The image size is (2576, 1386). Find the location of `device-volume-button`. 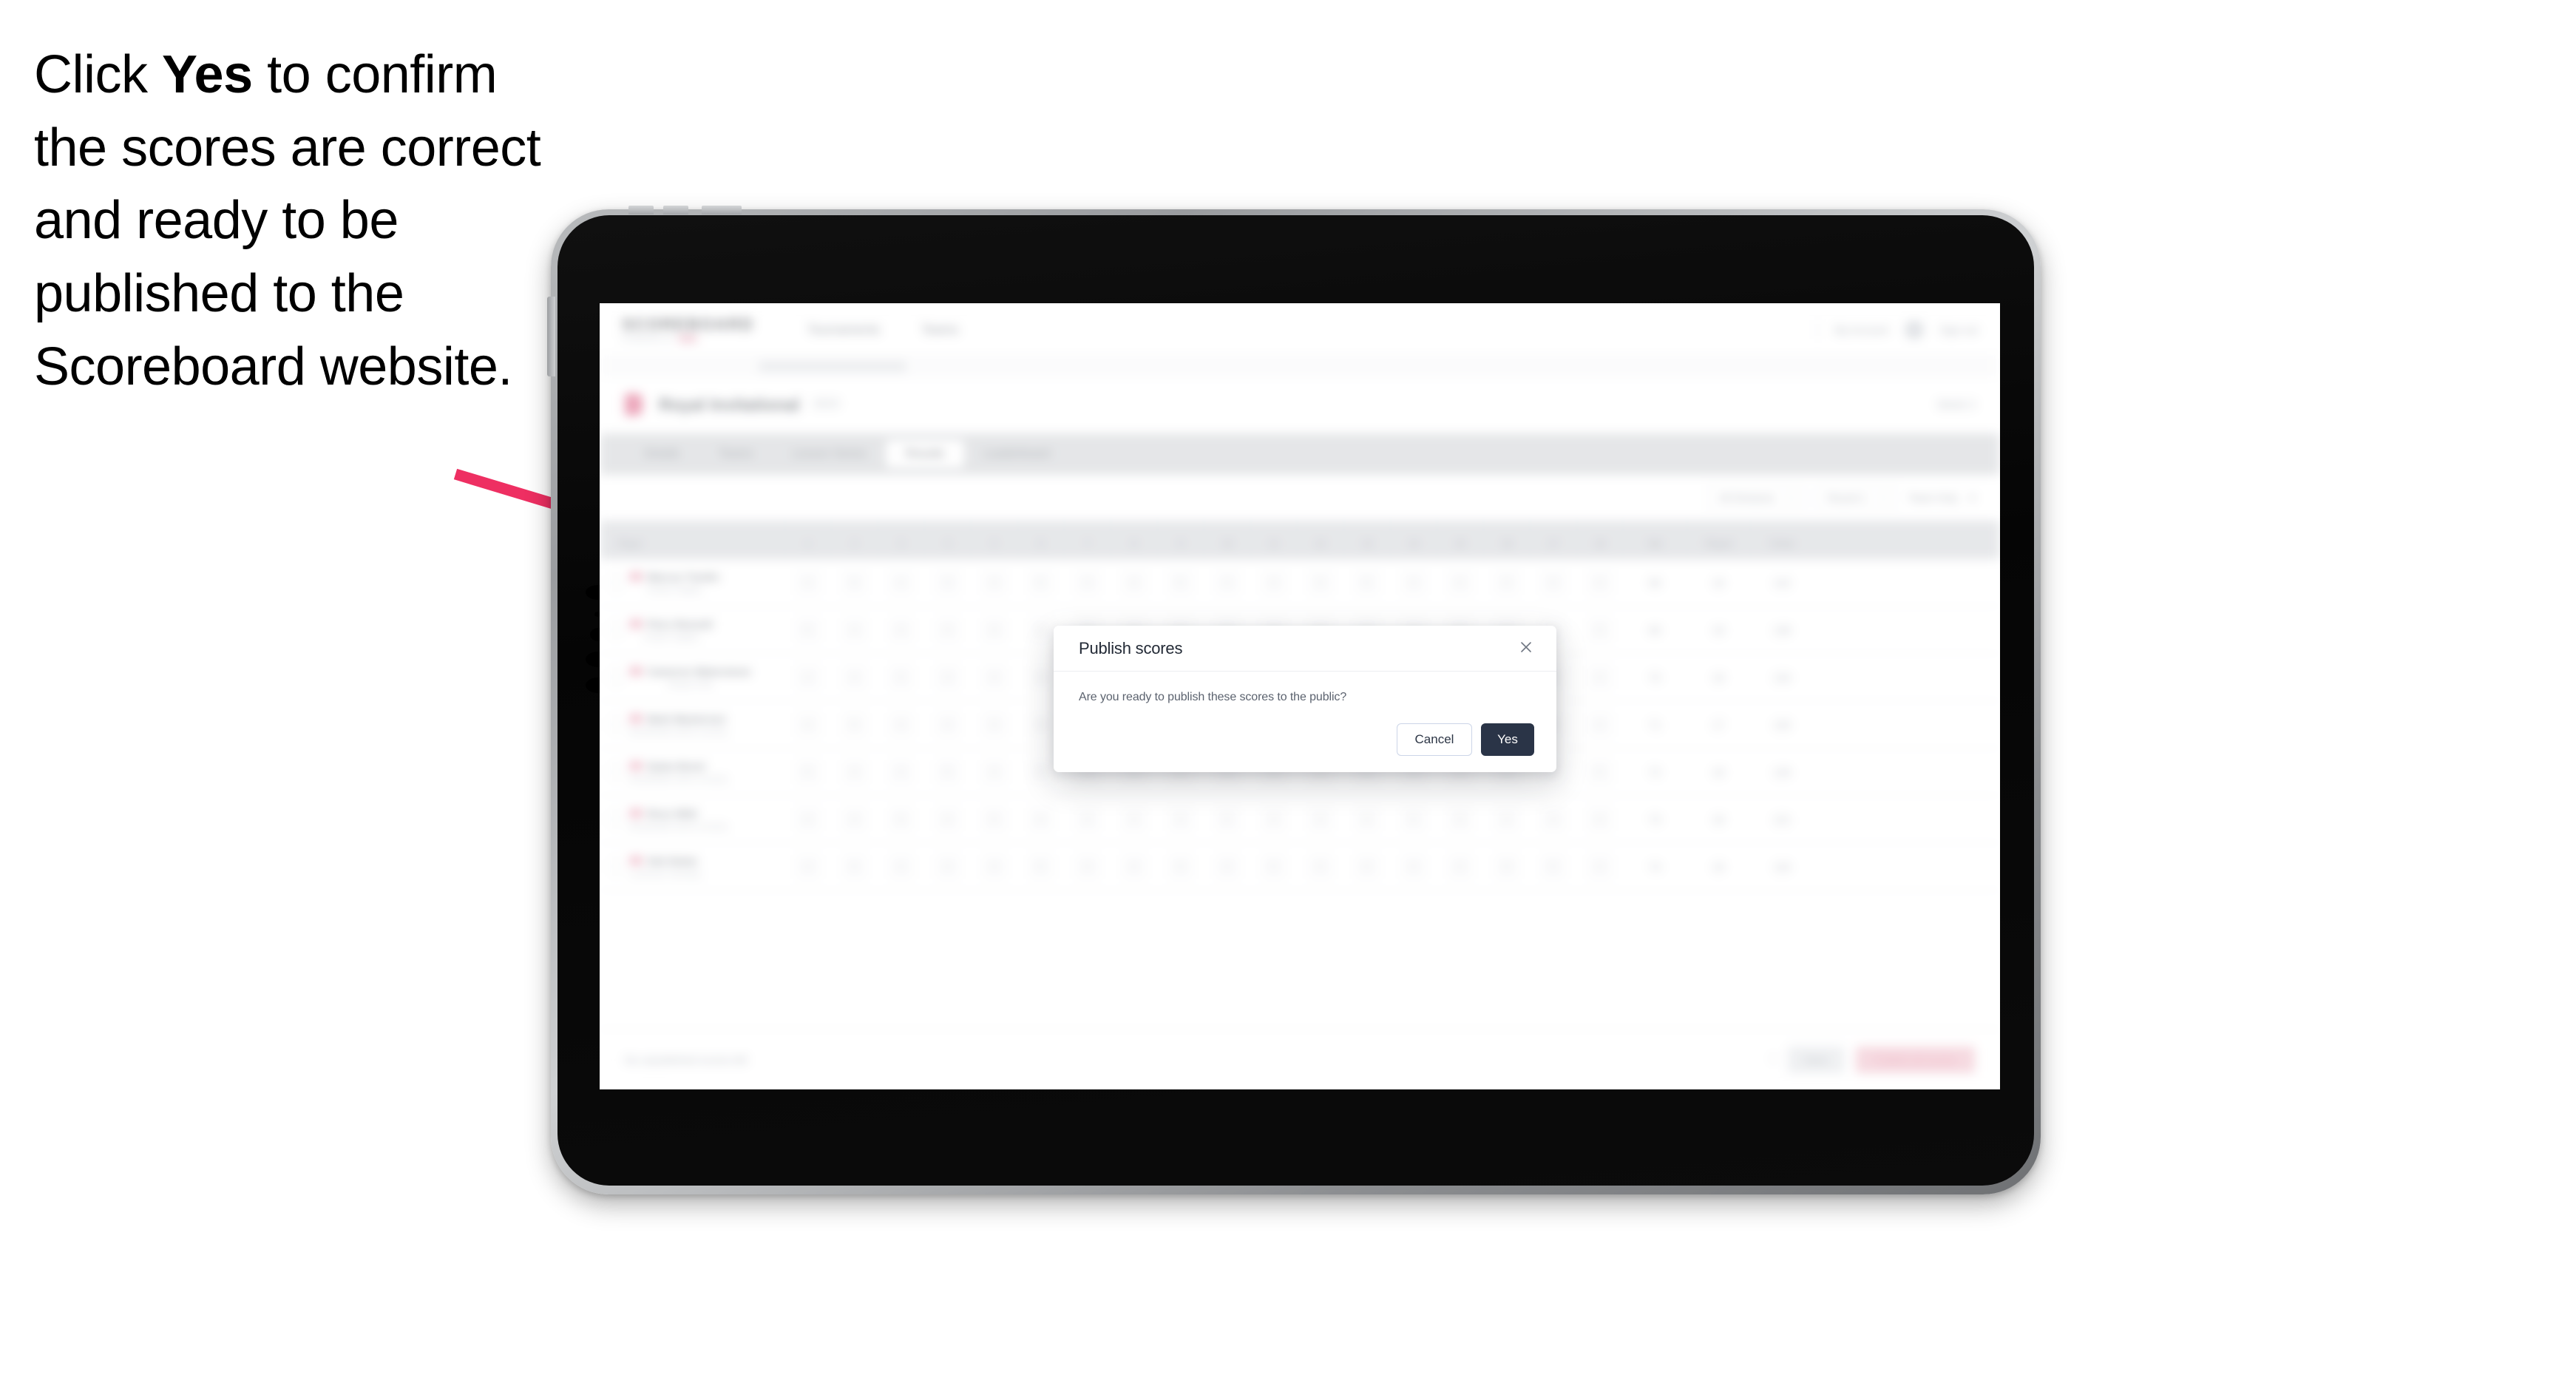

device-volume-button is located at coordinates (551, 336).